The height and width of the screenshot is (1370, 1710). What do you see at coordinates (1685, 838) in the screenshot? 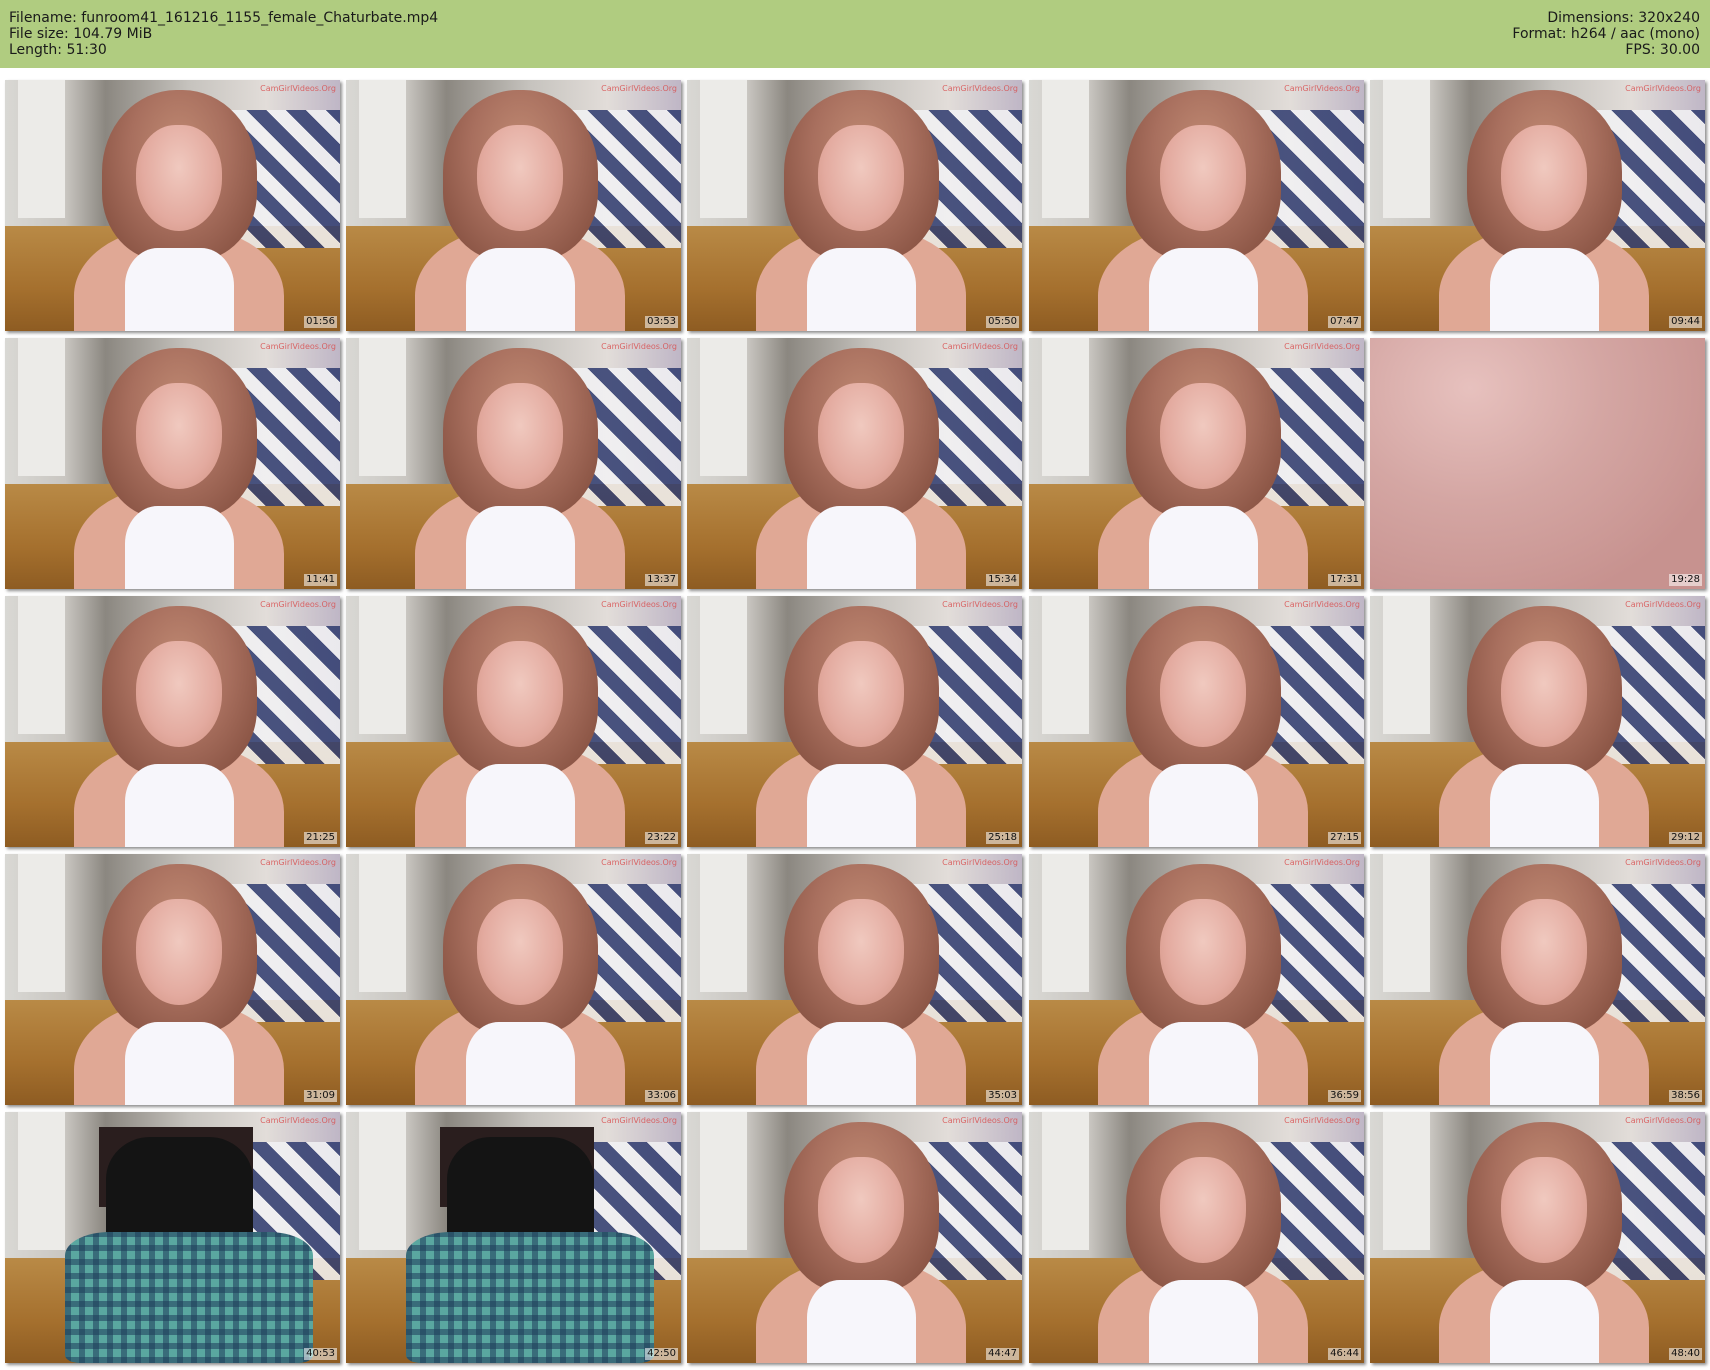
I see `timestamp-label: 29:12` at bounding box center [1685, 838].